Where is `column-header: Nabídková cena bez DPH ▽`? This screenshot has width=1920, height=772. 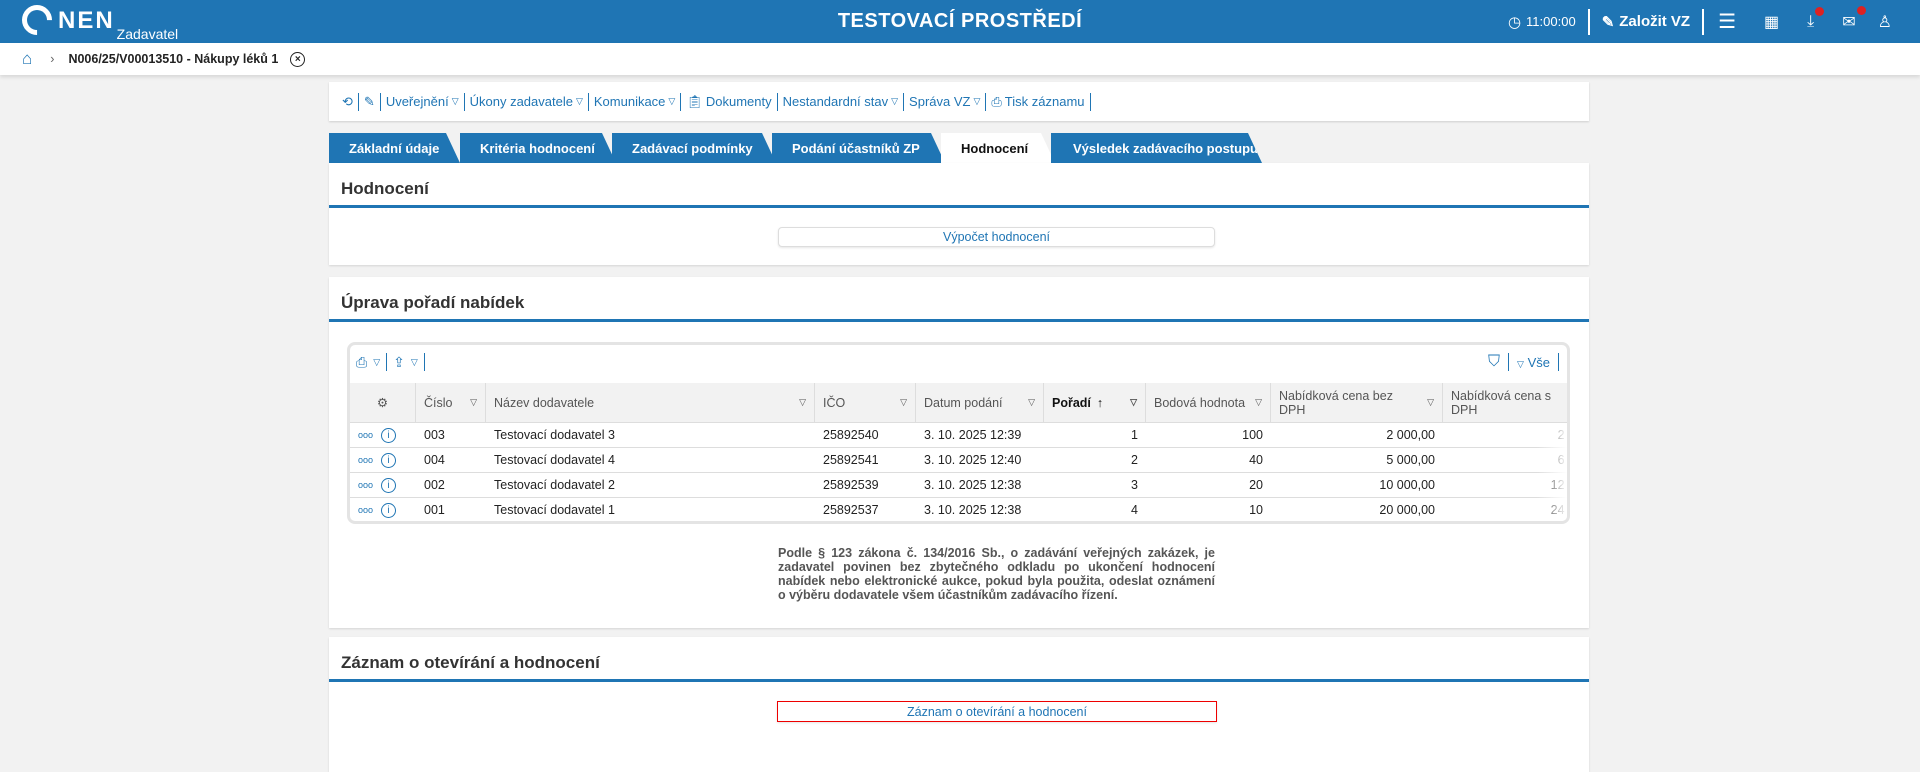
column-header: Nabídková cena bez DPH ▽ is located at coordinates (1357, 403).